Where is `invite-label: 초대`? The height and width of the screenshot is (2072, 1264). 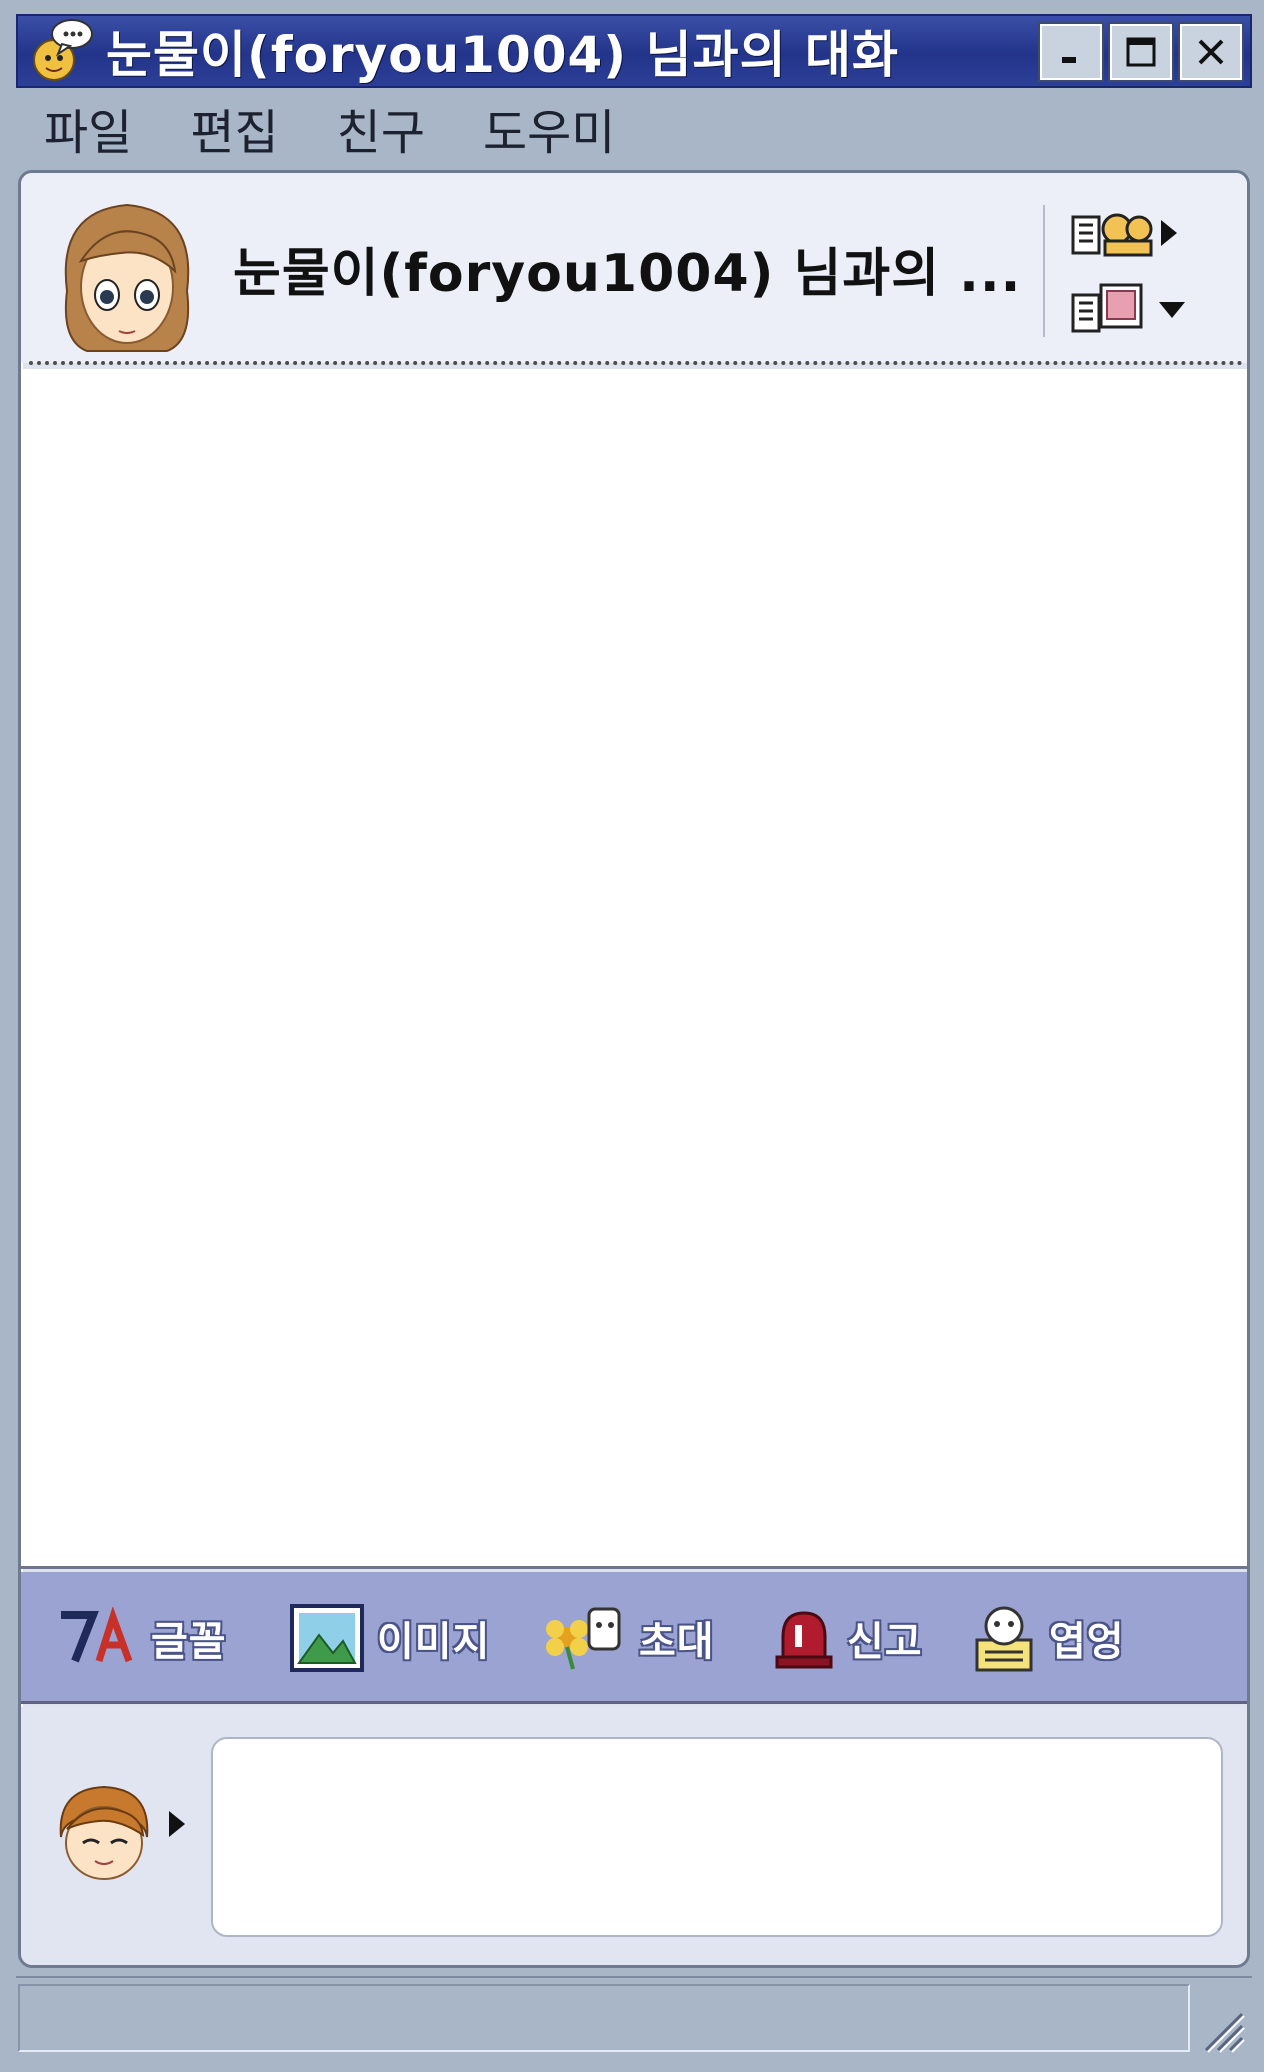
invite-label: 초대 is located at coordinates (677, 1642).